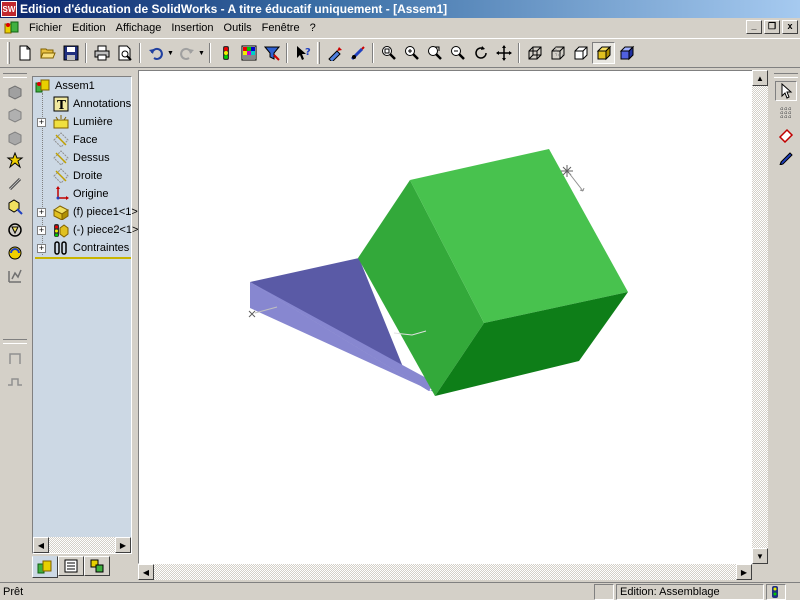  I want to click on tree-item-piece2: + (-) piece2<1>, so click(85, 230).